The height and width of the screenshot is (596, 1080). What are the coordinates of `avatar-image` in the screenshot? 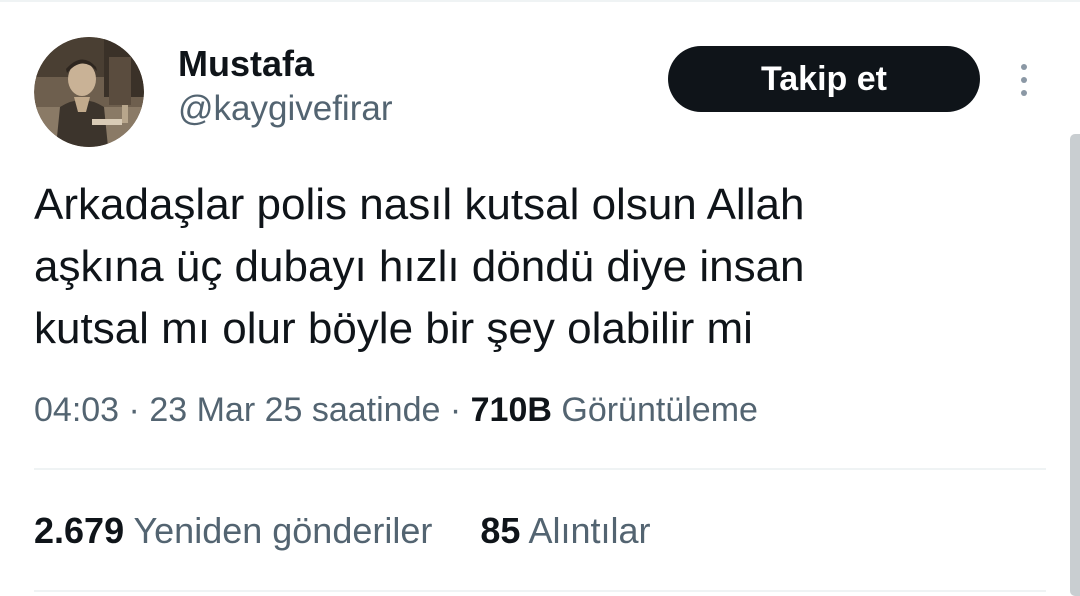 It's located at (89, 92).